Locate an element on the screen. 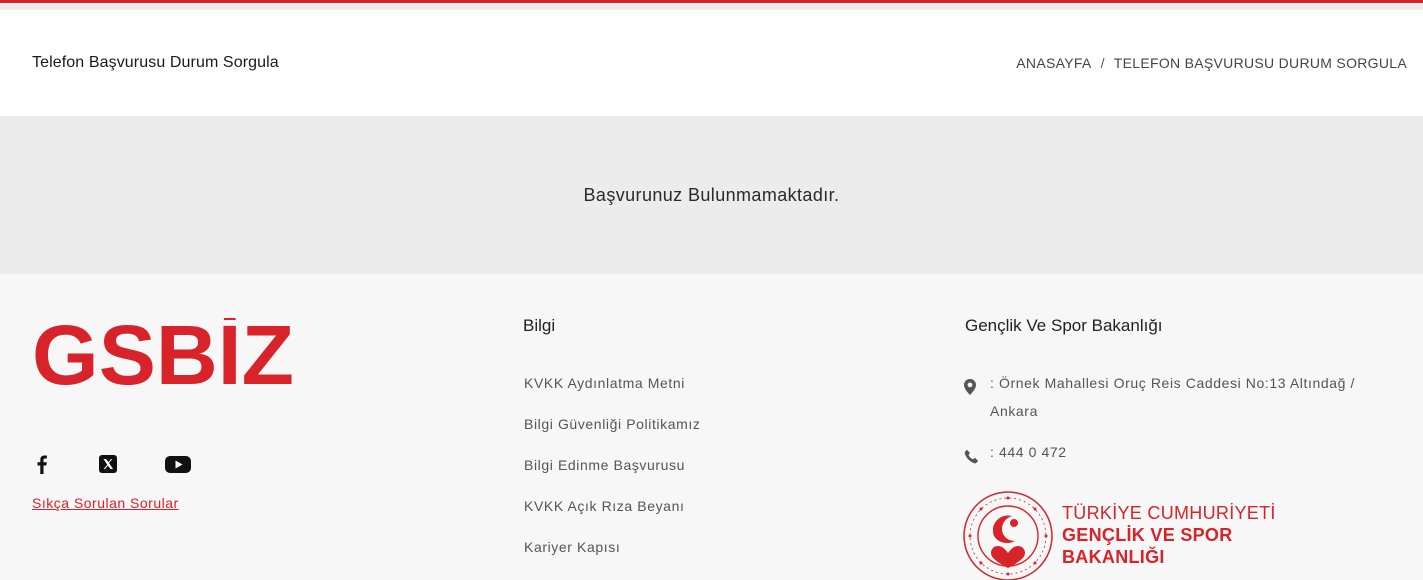 The width and height of the screenshot is (1423, 580). bilgi-heading: Bilgi is located at coordinates (539, 325).